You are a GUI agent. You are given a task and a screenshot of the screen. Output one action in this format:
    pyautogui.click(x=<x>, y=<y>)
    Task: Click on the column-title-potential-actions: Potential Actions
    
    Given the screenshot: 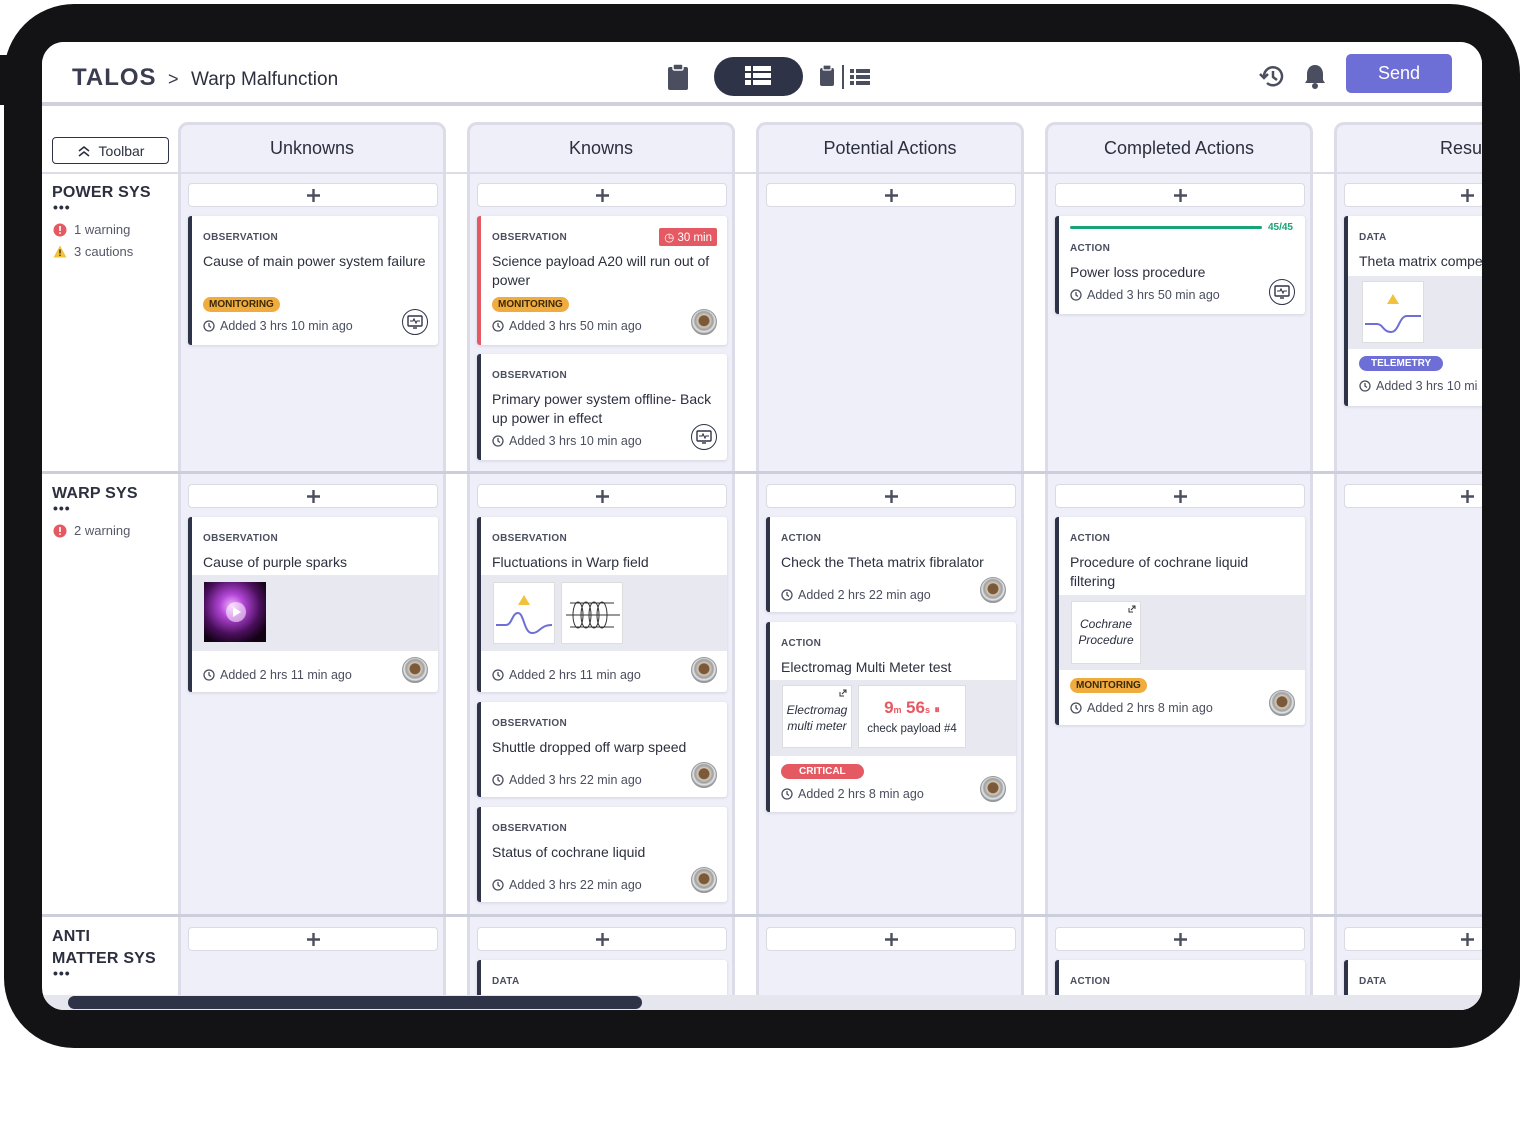 What is the action you would take?
    pyautogui.click(x=890, y=148)
    